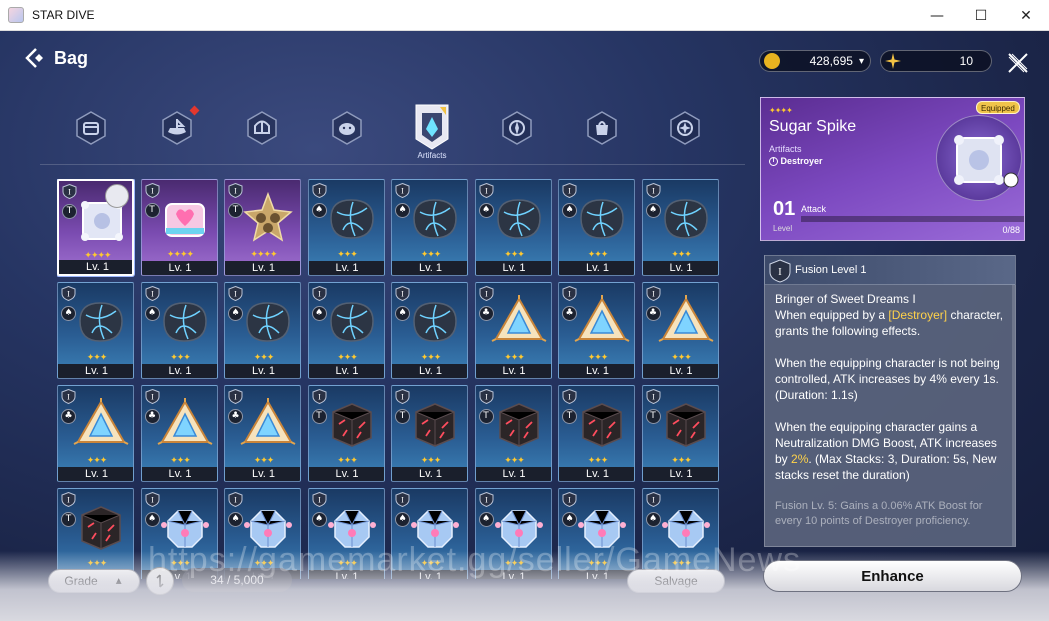 The width and height of the screenshot is (1049, 621). What do you see at coordinates (780, 272) in the screenshot?
I see `fusion-level-numeral: I` at bounding box center [780, 272].